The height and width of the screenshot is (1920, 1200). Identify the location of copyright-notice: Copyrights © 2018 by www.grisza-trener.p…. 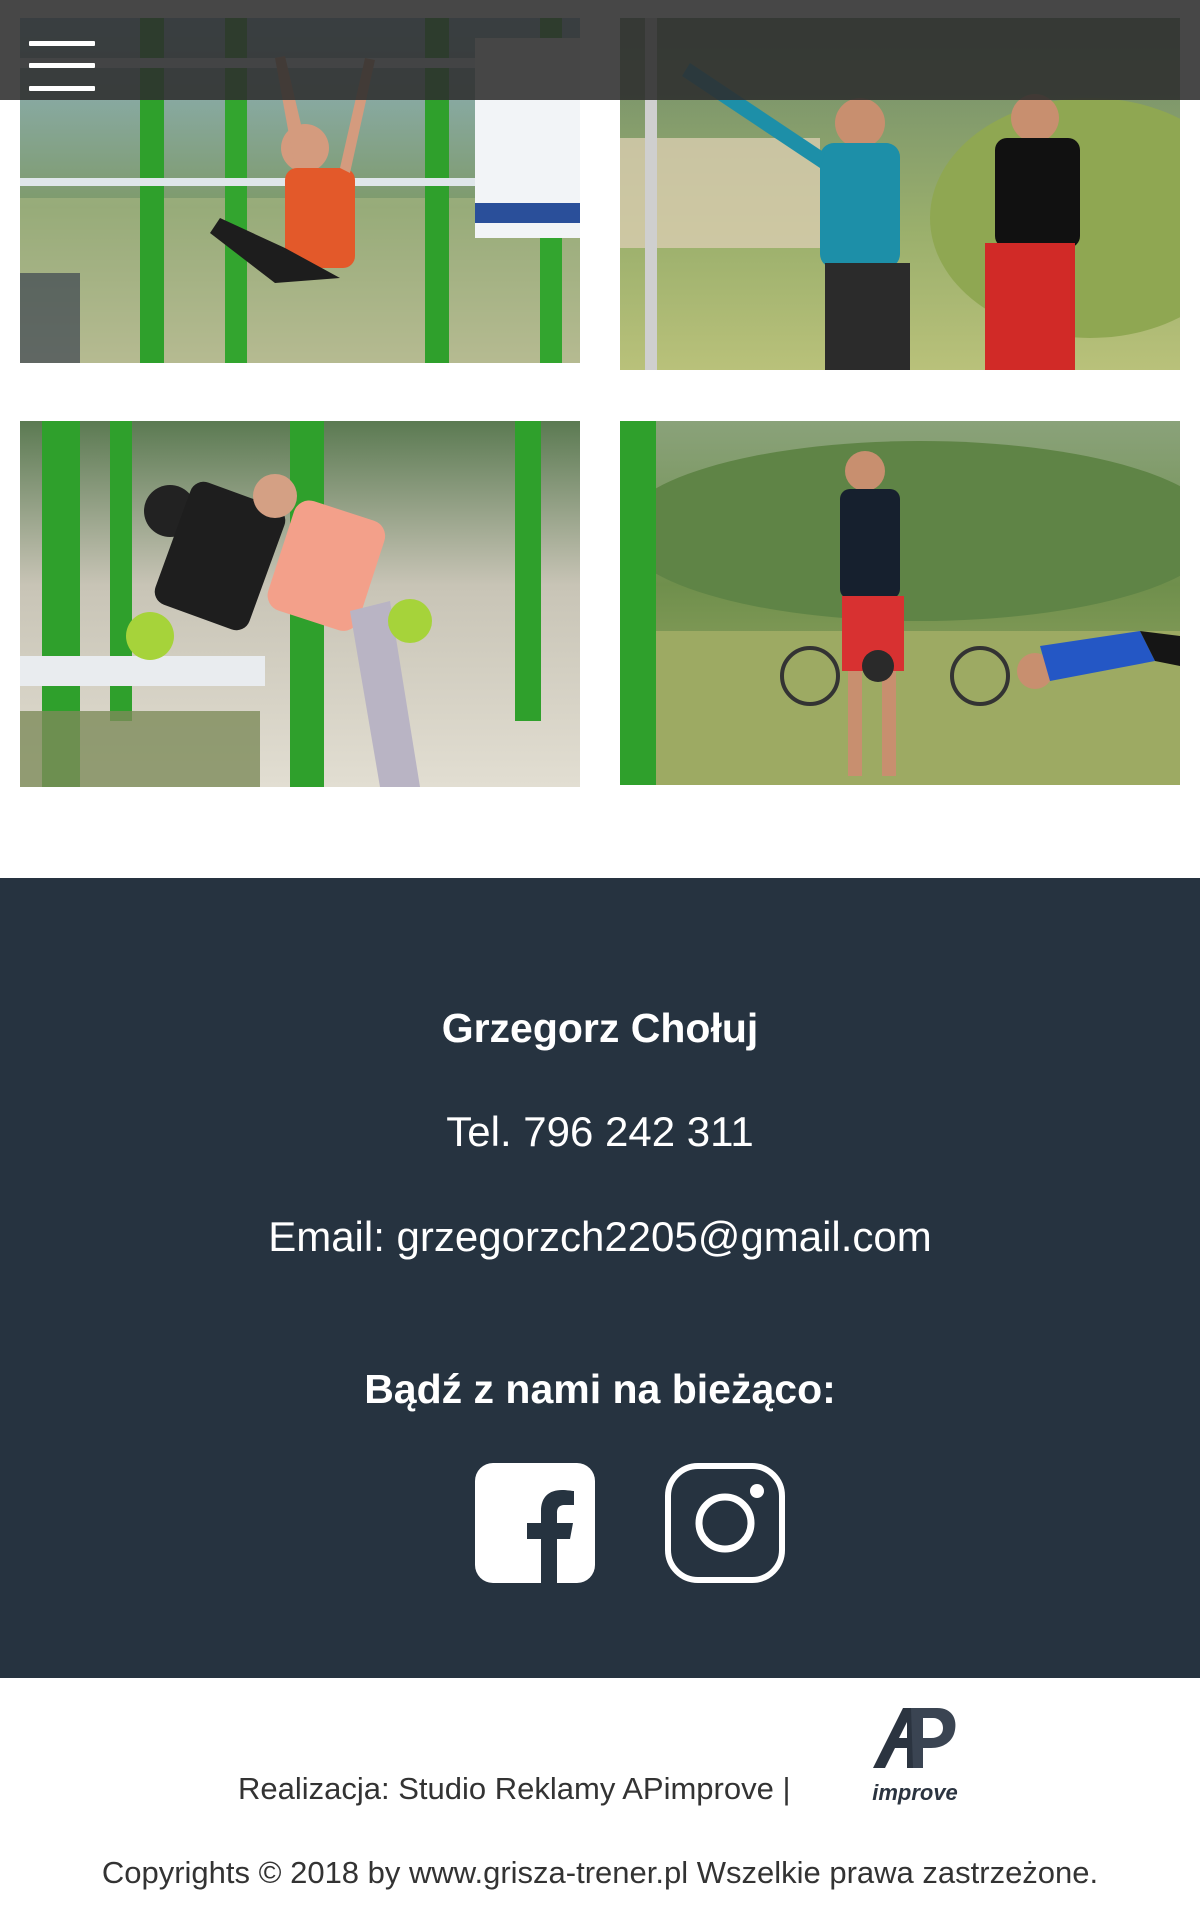
(600, 1872).